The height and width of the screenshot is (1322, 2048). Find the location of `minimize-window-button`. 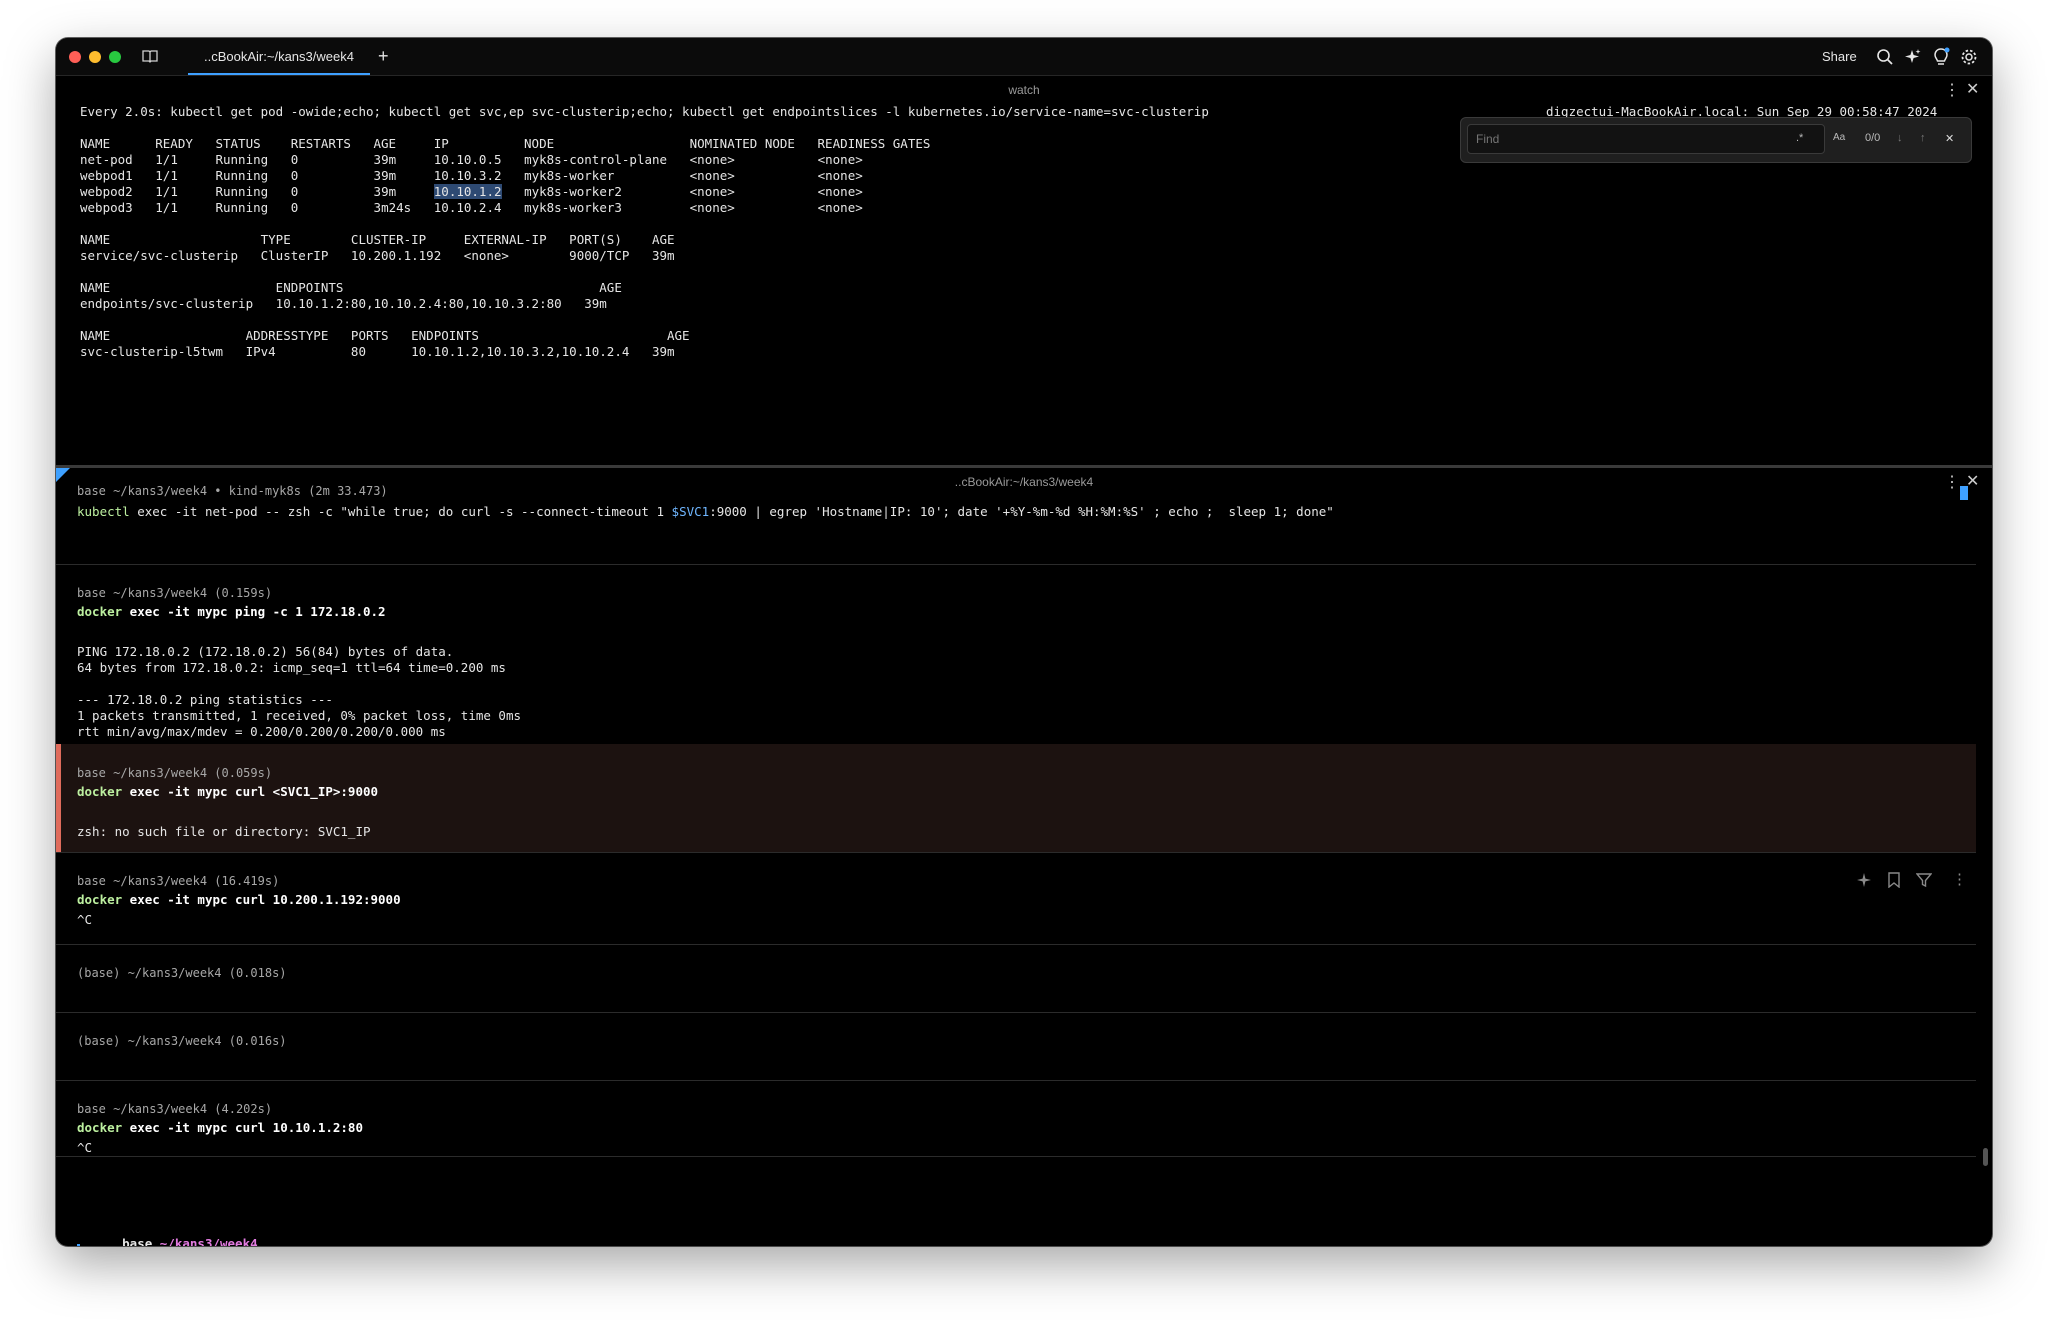

minimize-window-button is located at coordinates (95, 57).